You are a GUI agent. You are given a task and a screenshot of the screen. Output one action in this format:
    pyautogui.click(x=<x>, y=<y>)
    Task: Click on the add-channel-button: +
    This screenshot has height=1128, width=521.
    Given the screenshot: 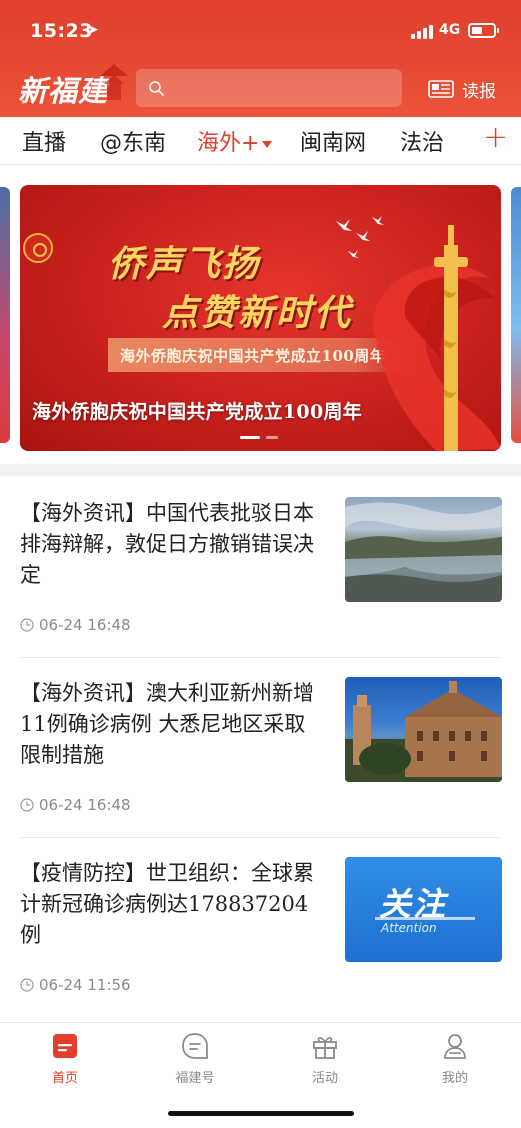 What is the action you would take?
    pyautogui.click(x=495, y=137)
    